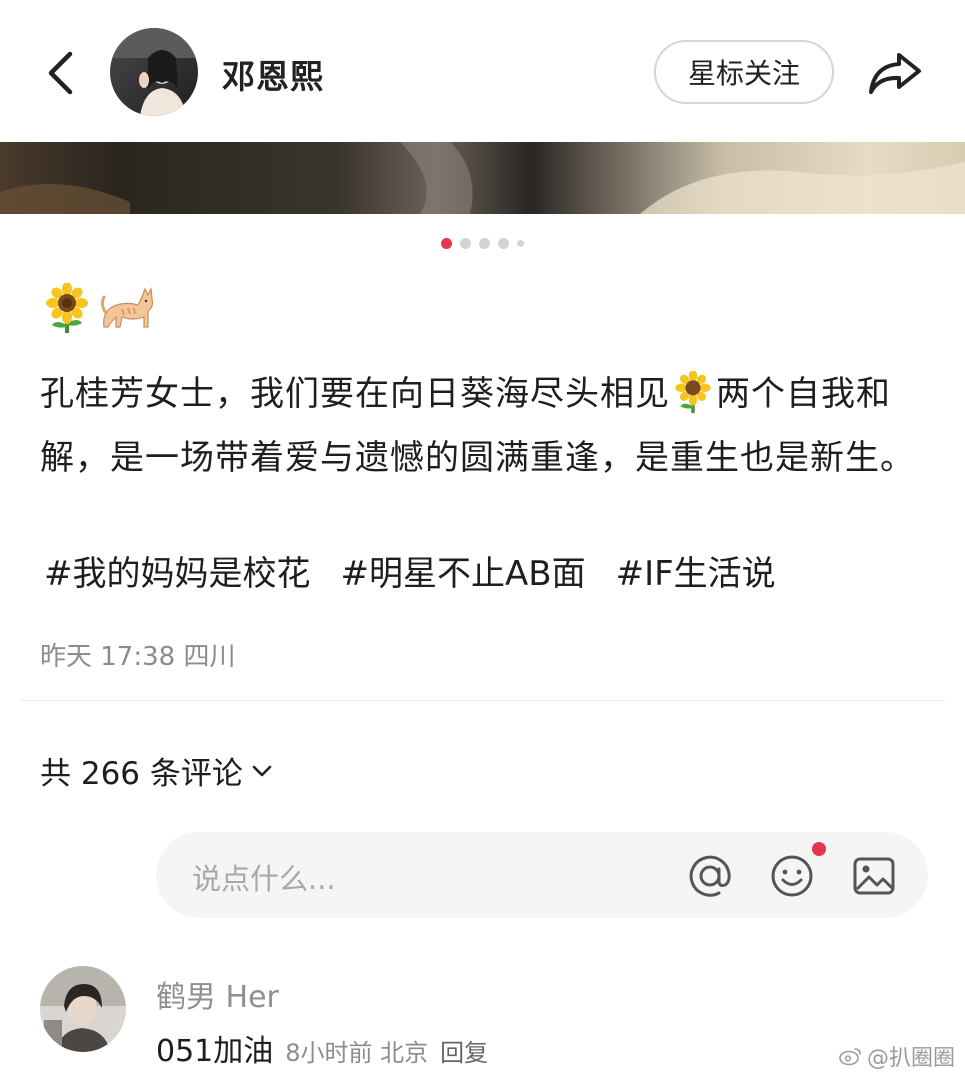 Image resolution: width=965 pixels, height=1080 pixels. I want to click on commenter-avatar, so click(83, 1009).